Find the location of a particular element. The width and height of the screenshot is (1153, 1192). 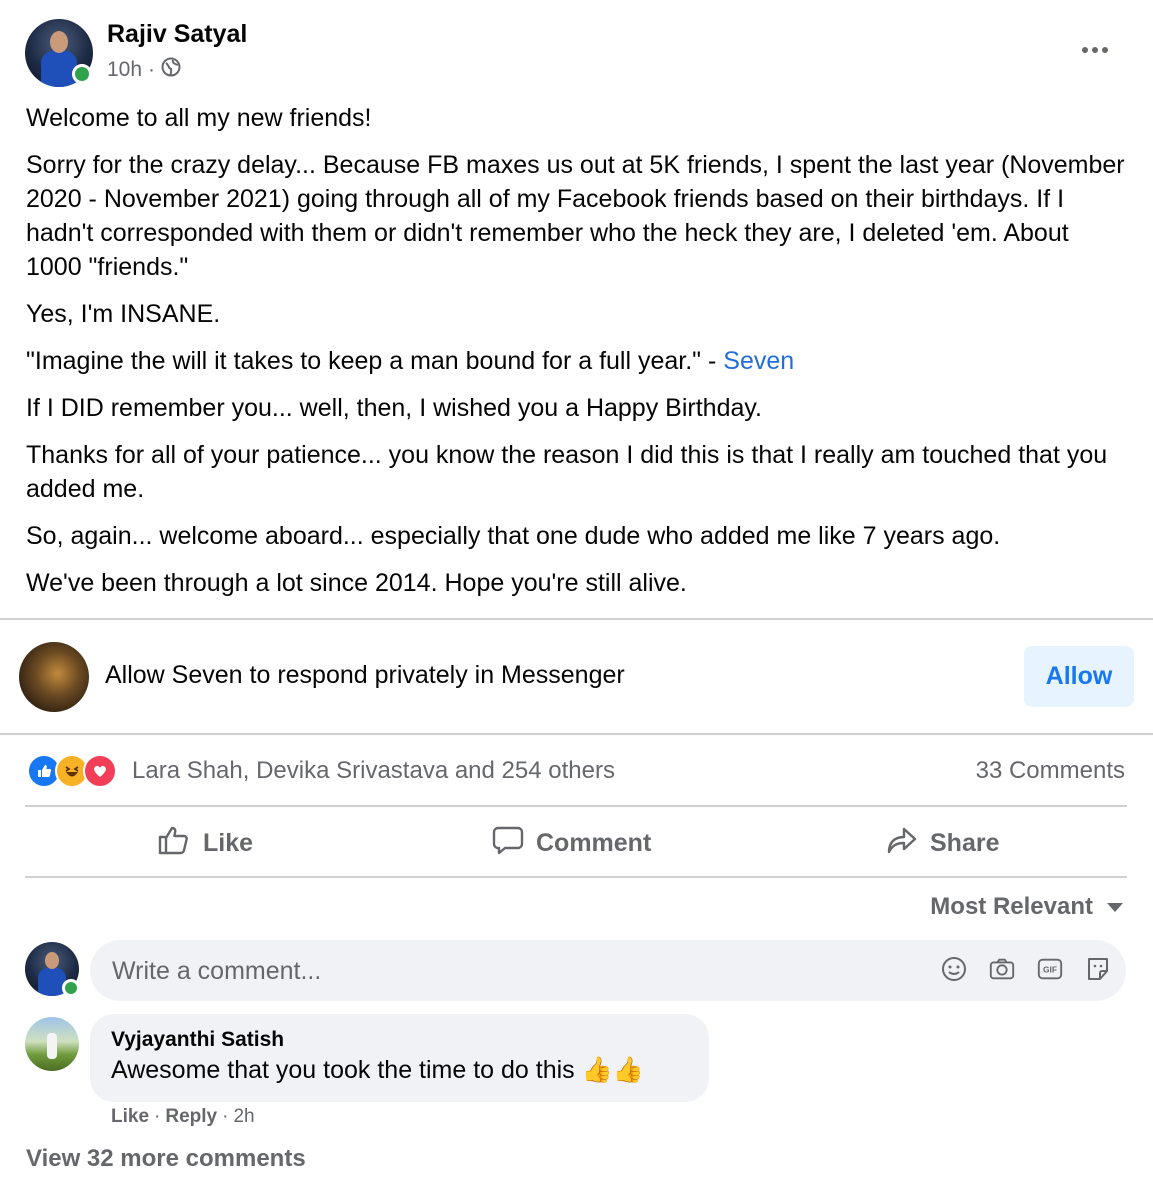

seven-avatar is located at coordinates (54, 677).